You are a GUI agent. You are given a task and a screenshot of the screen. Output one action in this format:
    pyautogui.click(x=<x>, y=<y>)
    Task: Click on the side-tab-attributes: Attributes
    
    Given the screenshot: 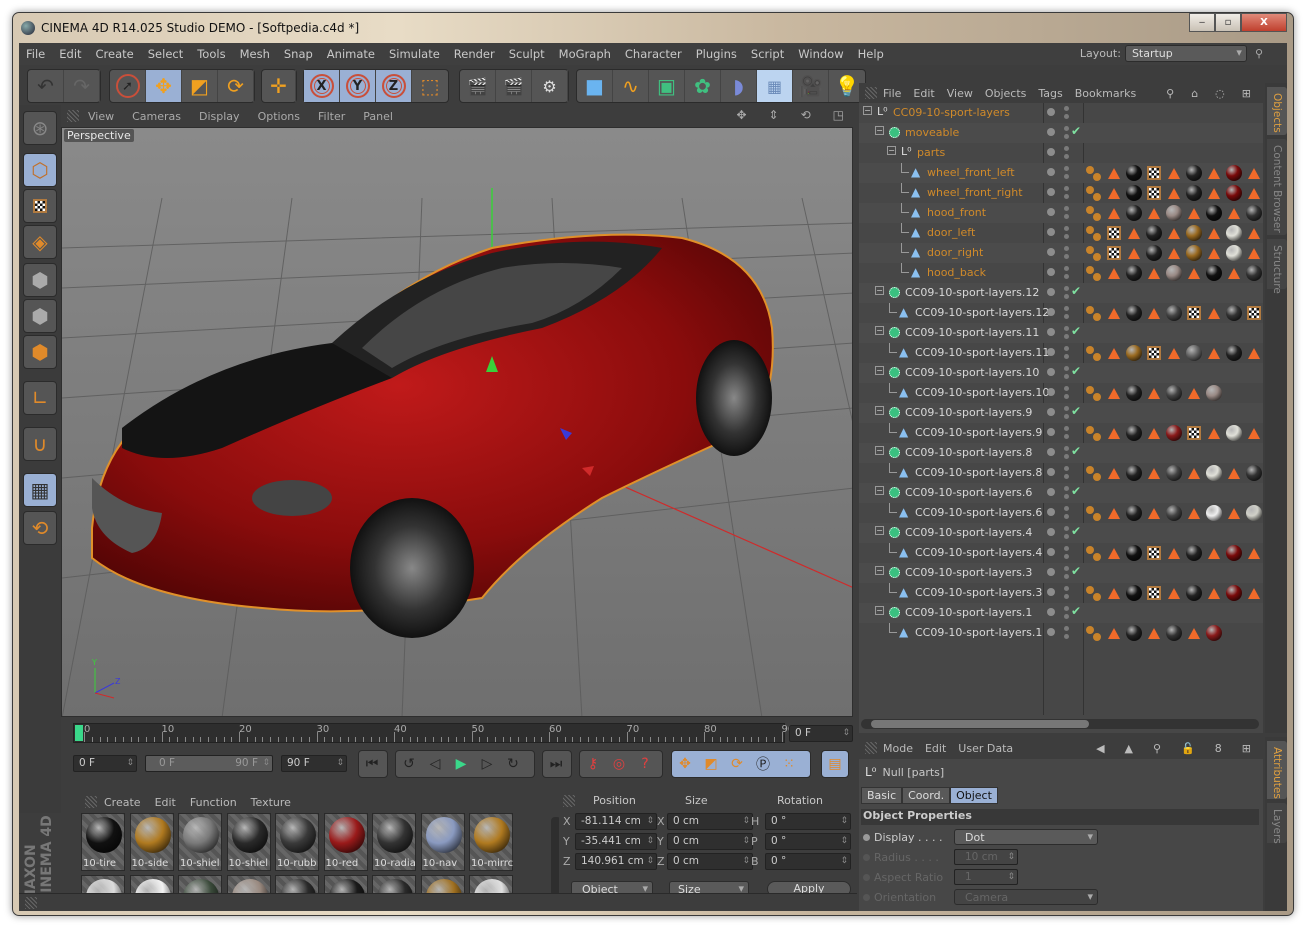 What is the action you would take?
    pyautogui.click(x=1277, y=770)
    